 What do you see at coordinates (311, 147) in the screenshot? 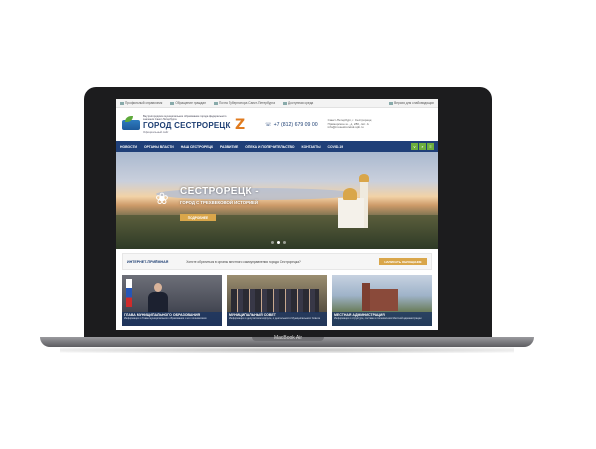
I see `nav-item-contacts: КОНТАКТЫ` at bounding box center [311, 147].